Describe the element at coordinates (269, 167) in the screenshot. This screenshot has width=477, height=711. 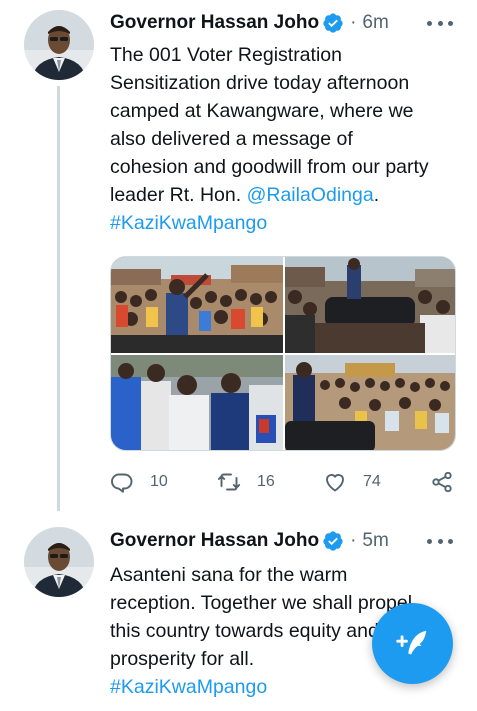
I see `tweet-text-line: cohesion and goodwill from our party` at that location.